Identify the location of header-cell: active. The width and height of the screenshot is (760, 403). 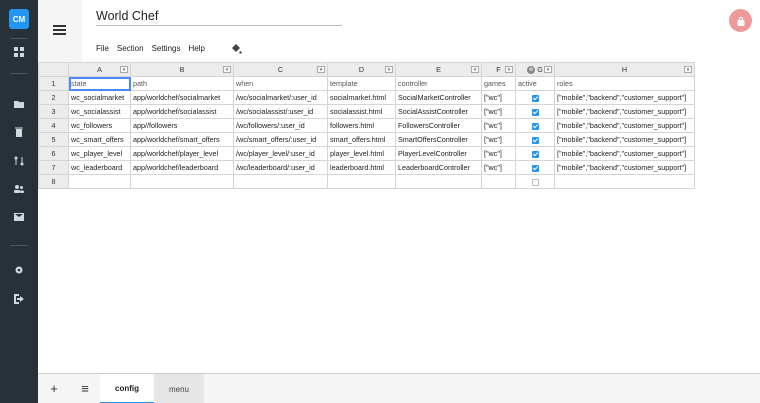
(535, 83).